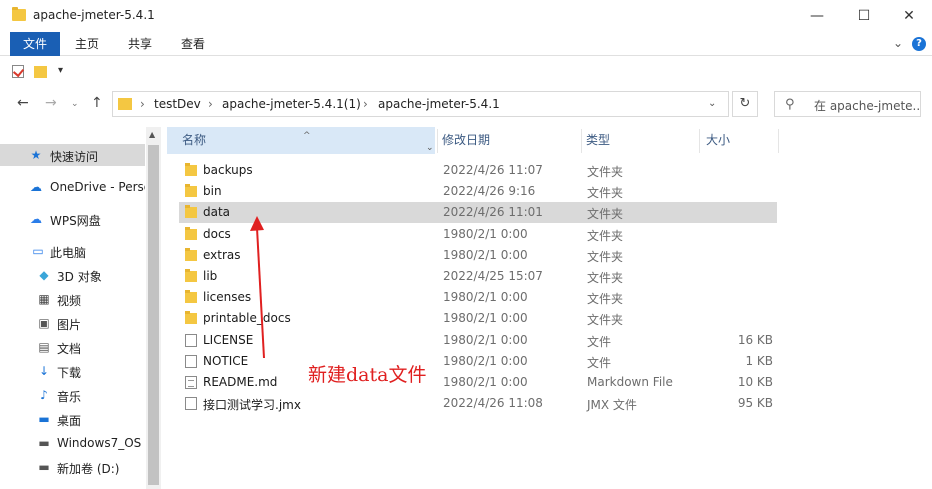  I want to click on file-name: LICENSE, so click(228, 339).